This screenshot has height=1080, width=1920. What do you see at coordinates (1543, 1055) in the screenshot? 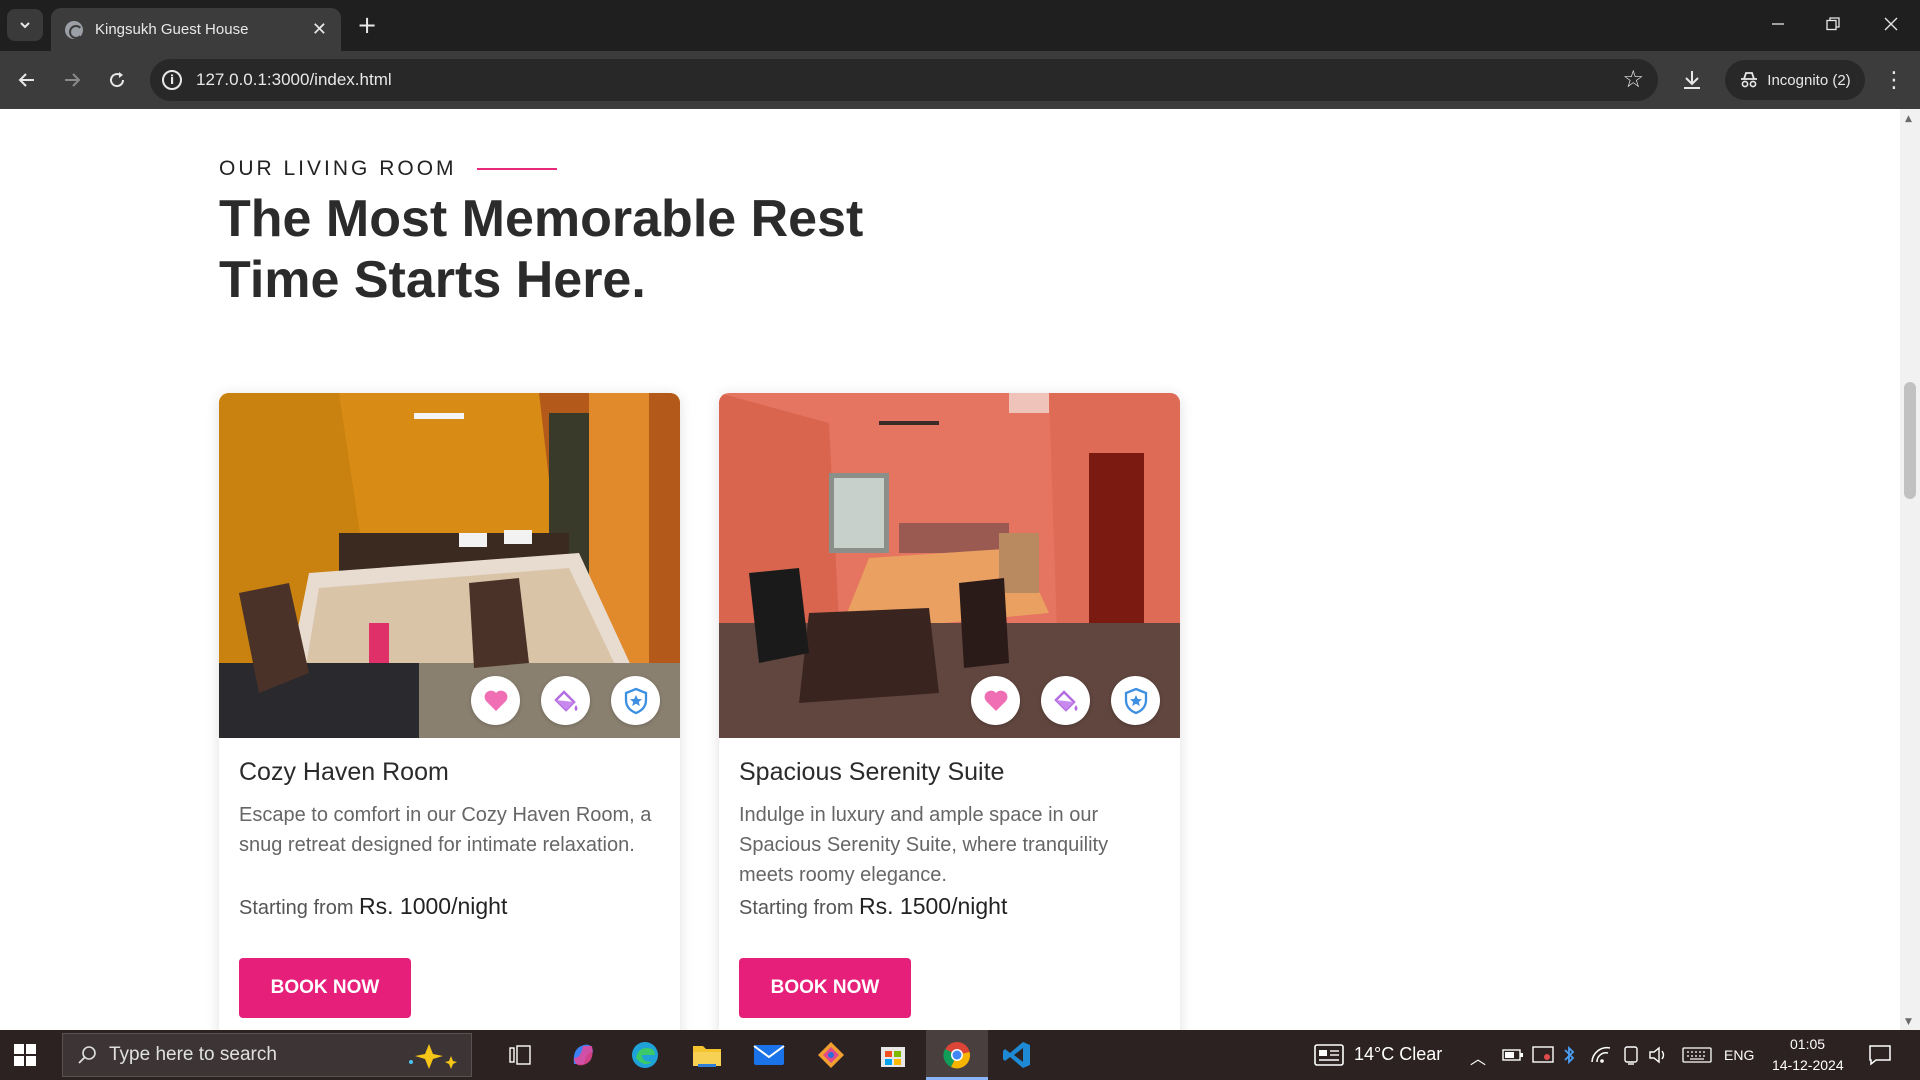
I see `screen-capture-icon` at bounding box center [1543, 1055].